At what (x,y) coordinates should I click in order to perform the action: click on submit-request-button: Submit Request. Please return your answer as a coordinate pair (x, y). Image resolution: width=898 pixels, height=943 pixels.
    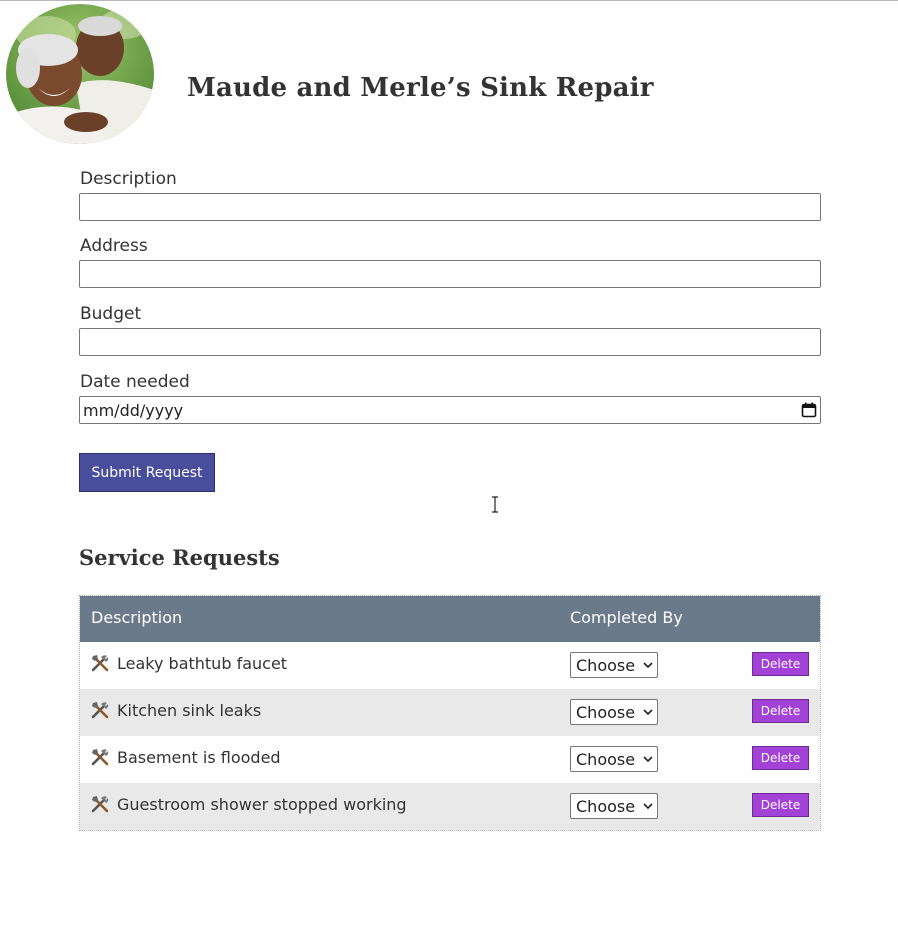
    Looking at the image, I should click on (147, 472).